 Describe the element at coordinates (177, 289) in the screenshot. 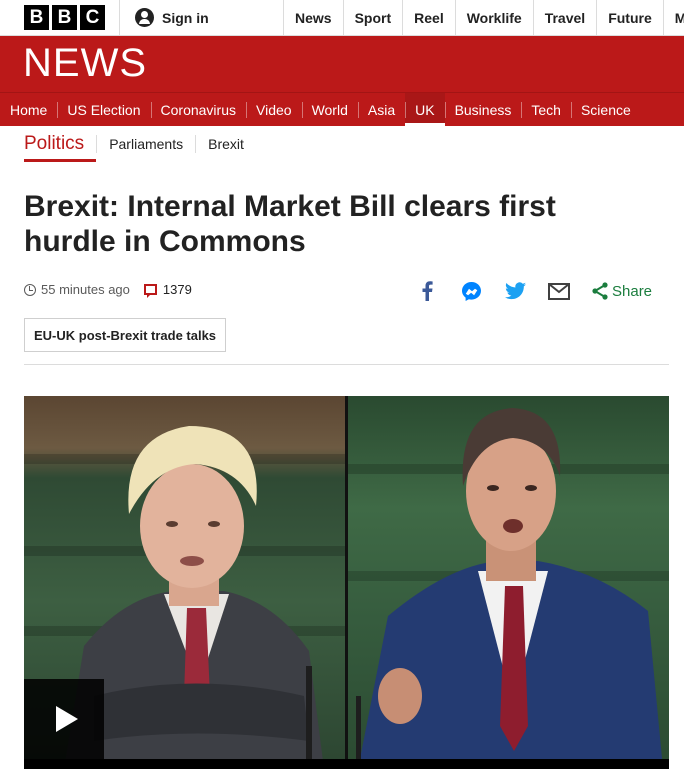

I see `comment-count: 1379` at that location.